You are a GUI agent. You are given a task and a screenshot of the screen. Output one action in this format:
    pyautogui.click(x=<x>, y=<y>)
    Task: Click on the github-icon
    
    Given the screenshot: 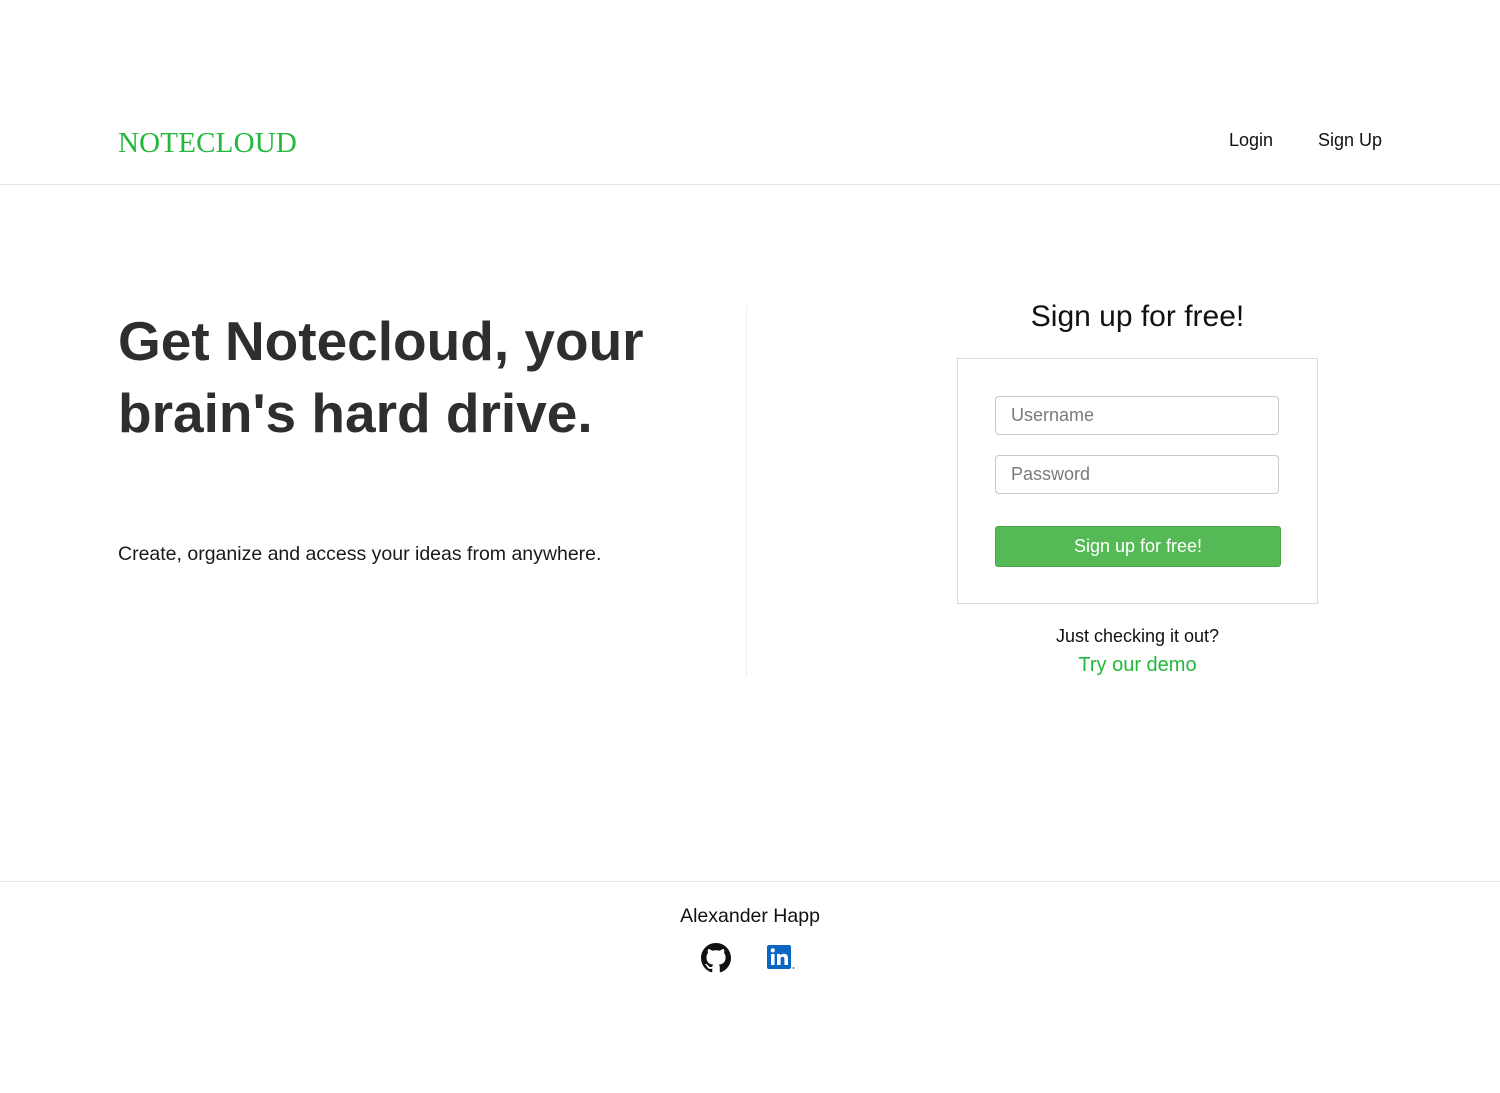 What is the action you would take?
    pyautogui.click(x=716, y=960)
    